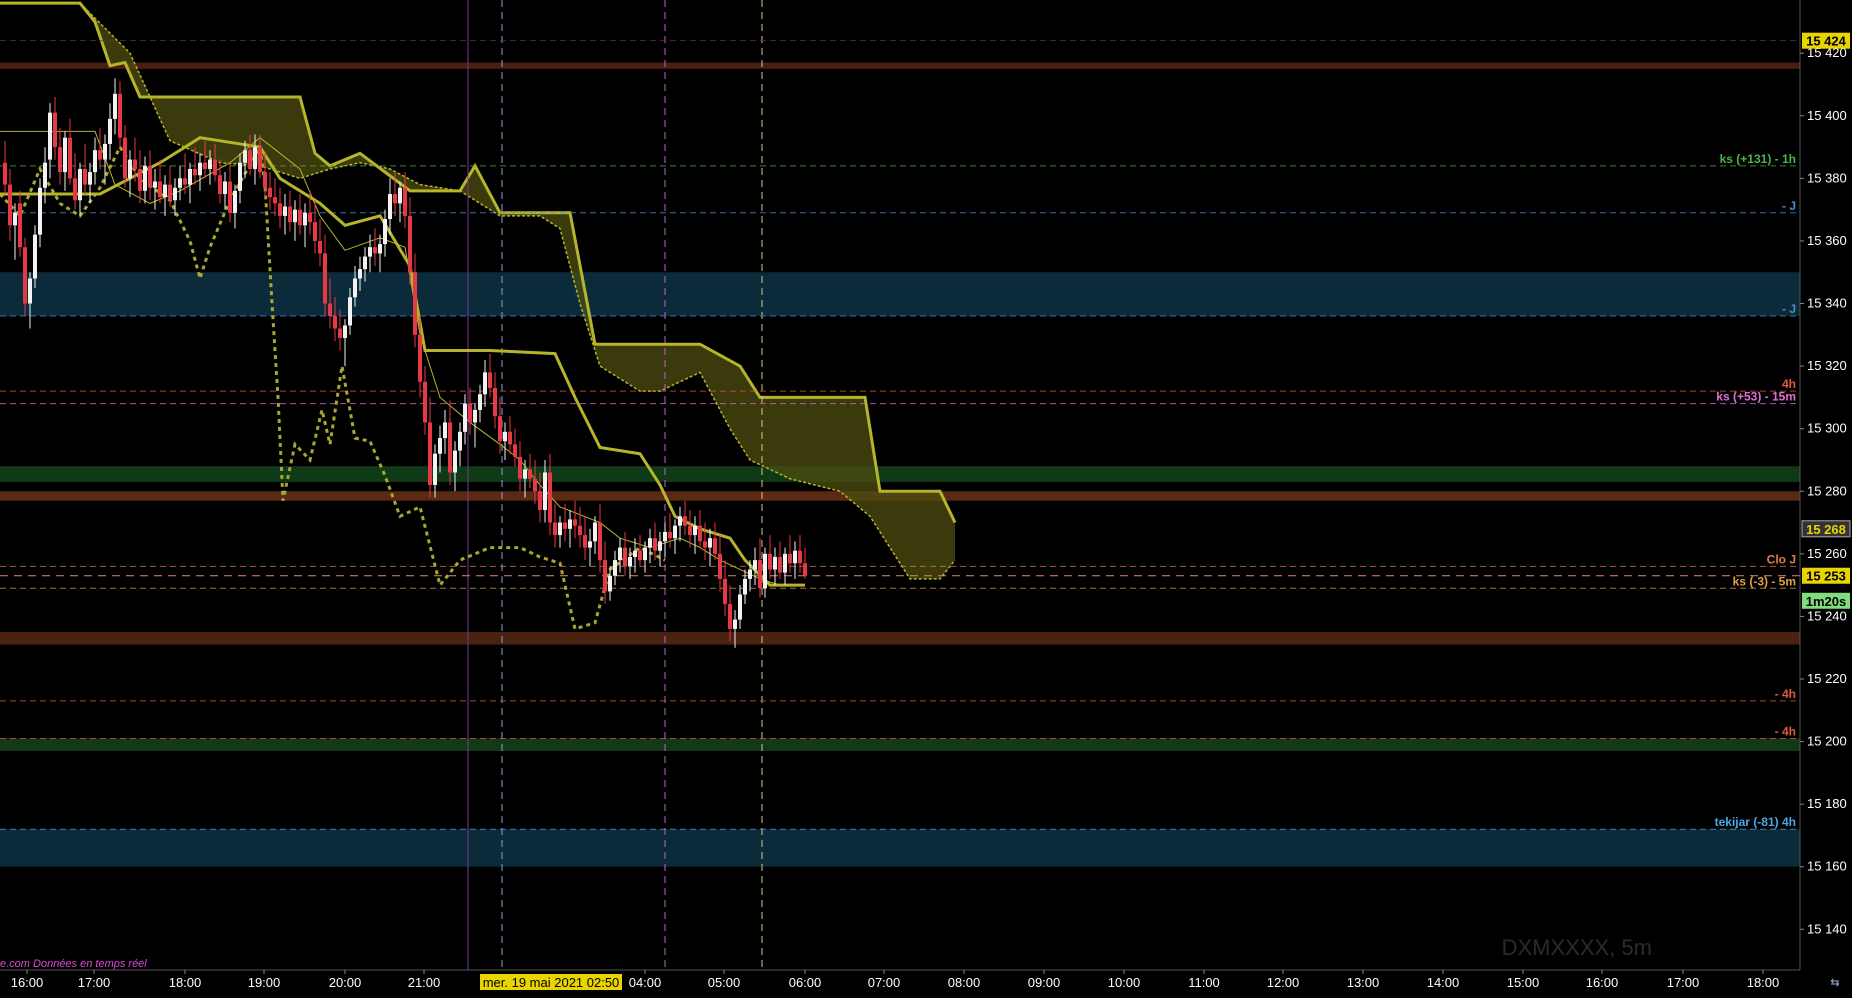 The image size is (1852, 998). Describe the element at coordinates (1827, 678) in the screenshot. I see `y-tick-label-4: 15 220` at that location.